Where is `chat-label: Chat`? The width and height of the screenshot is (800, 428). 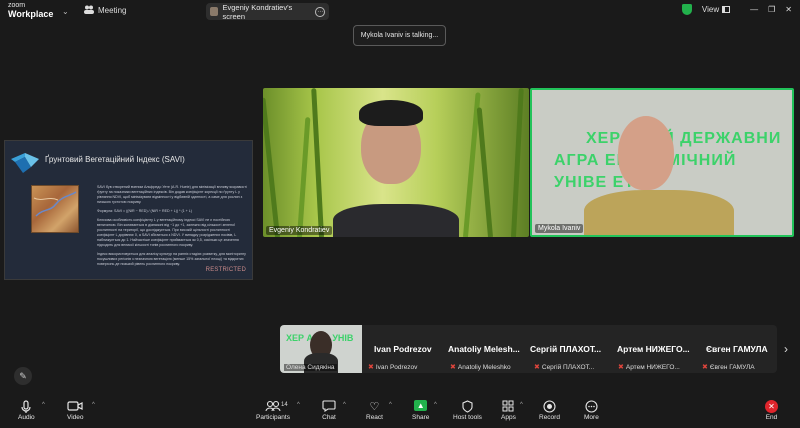
chat-label: Chat is located at coordinates (329, 417).